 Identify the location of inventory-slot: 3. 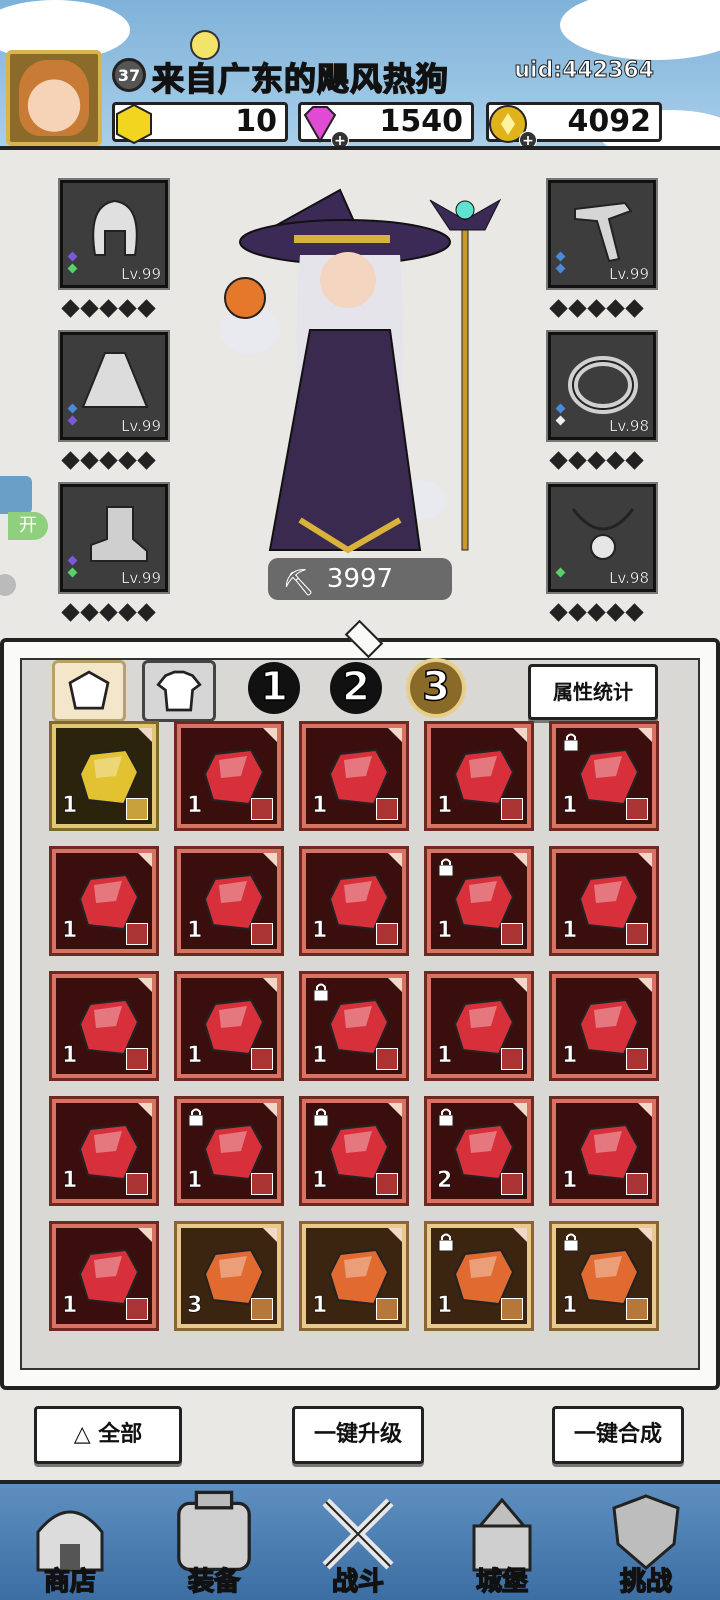
(229, 1276).